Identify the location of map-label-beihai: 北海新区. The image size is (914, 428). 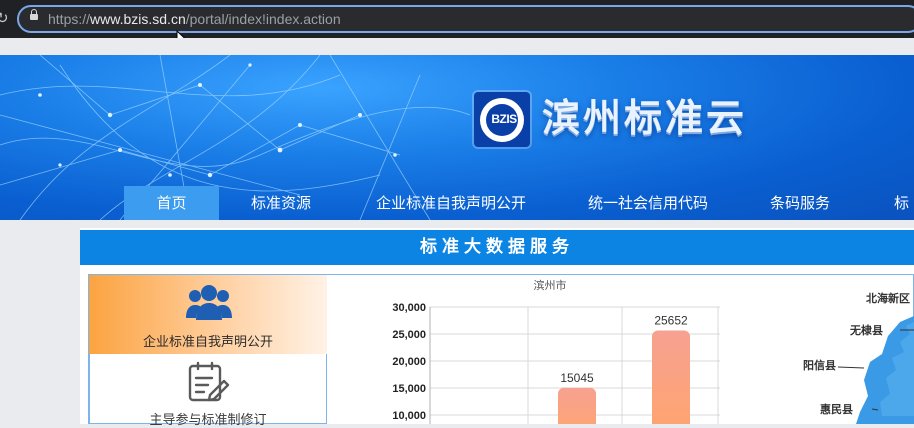
(888, 298).